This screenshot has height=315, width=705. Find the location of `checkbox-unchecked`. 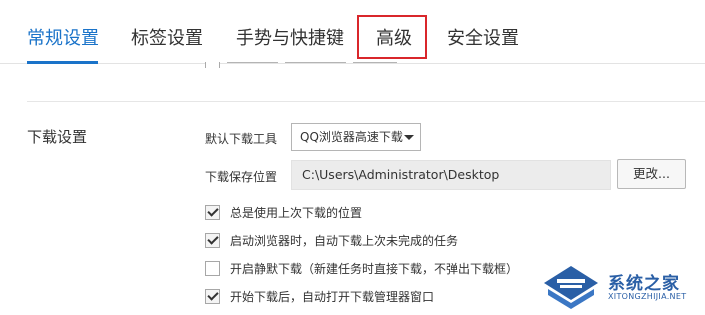

checkbox-unchecked is located at coordinates (212, 268).